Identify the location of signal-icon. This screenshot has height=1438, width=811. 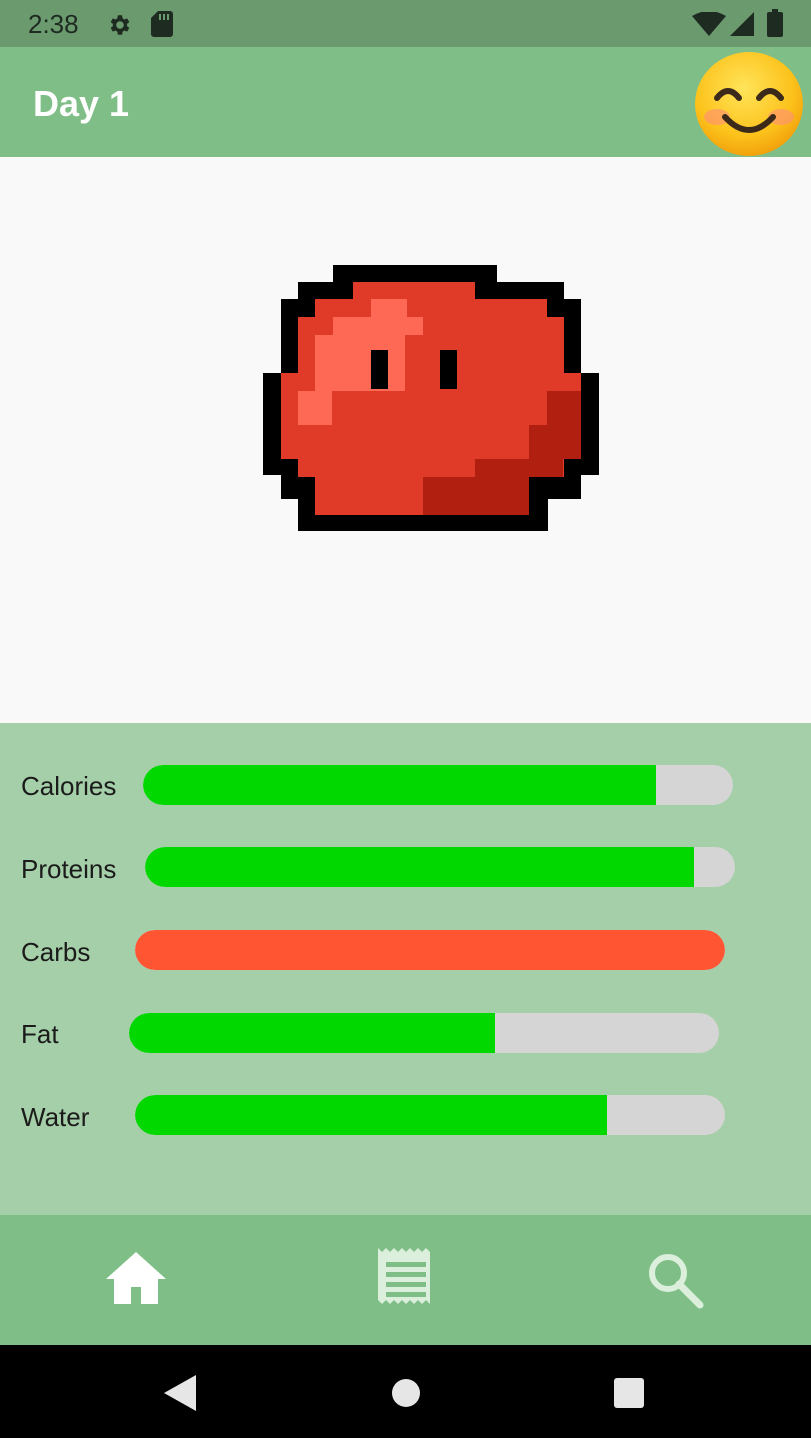
(742, 24).